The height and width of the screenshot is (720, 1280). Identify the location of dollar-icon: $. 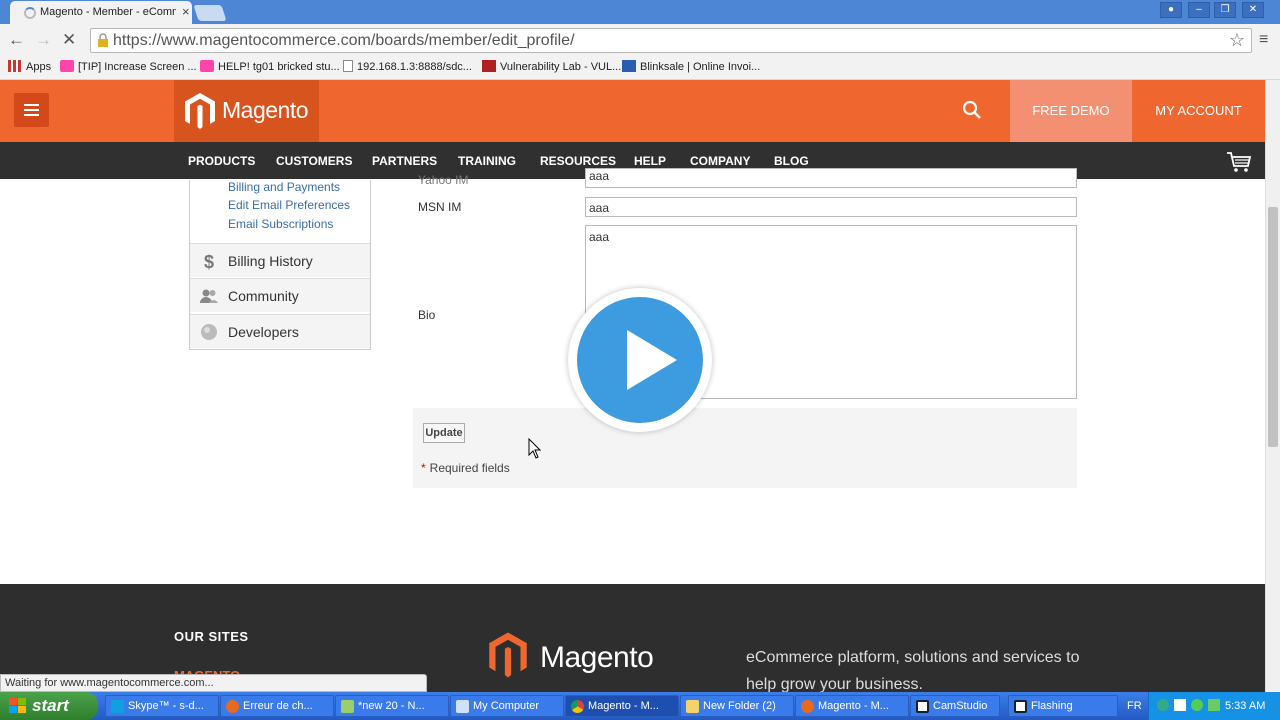
(209, 261).